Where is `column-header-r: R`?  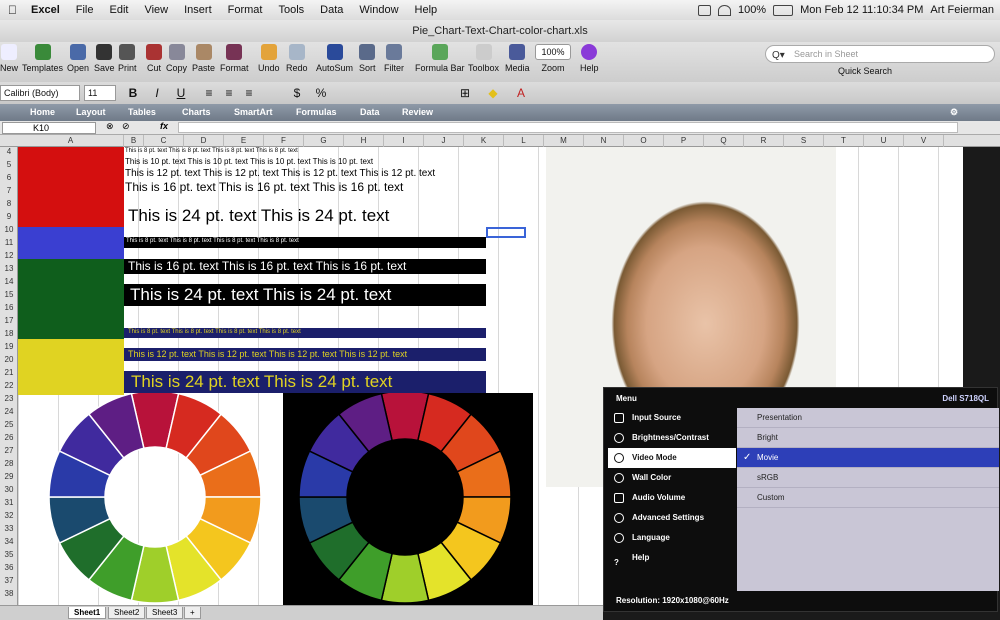 column-header-r: R is located at coordinates (764, 141).